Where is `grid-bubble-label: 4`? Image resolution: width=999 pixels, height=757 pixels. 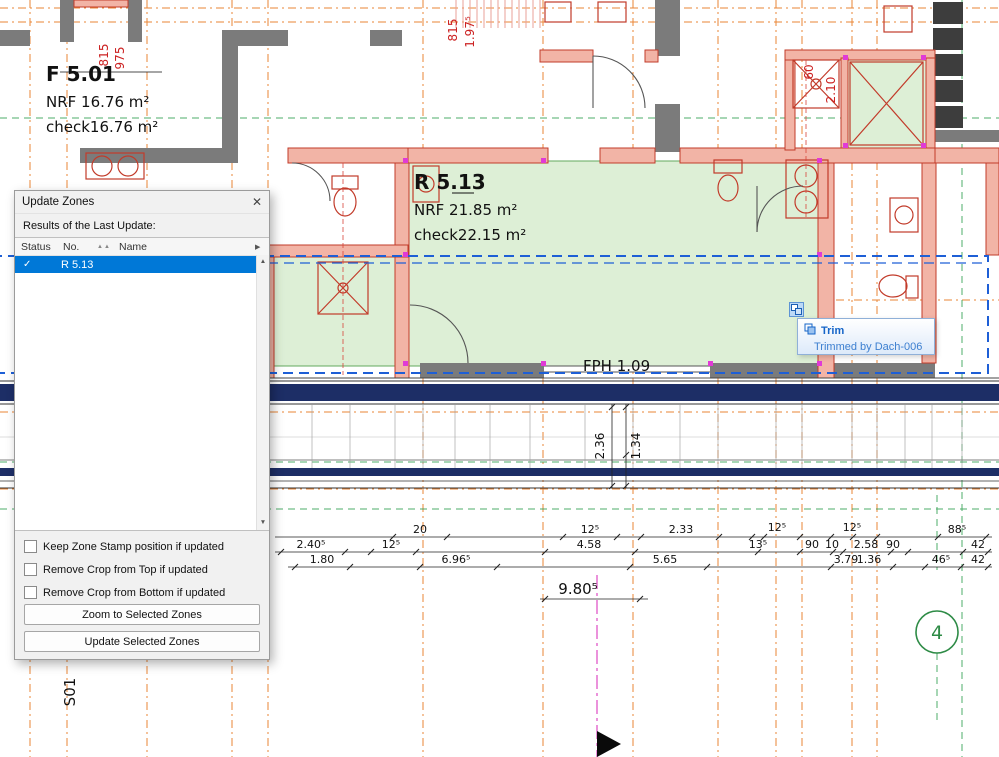 grid-bubble-label: 4 is located at coordinates (937, 633).